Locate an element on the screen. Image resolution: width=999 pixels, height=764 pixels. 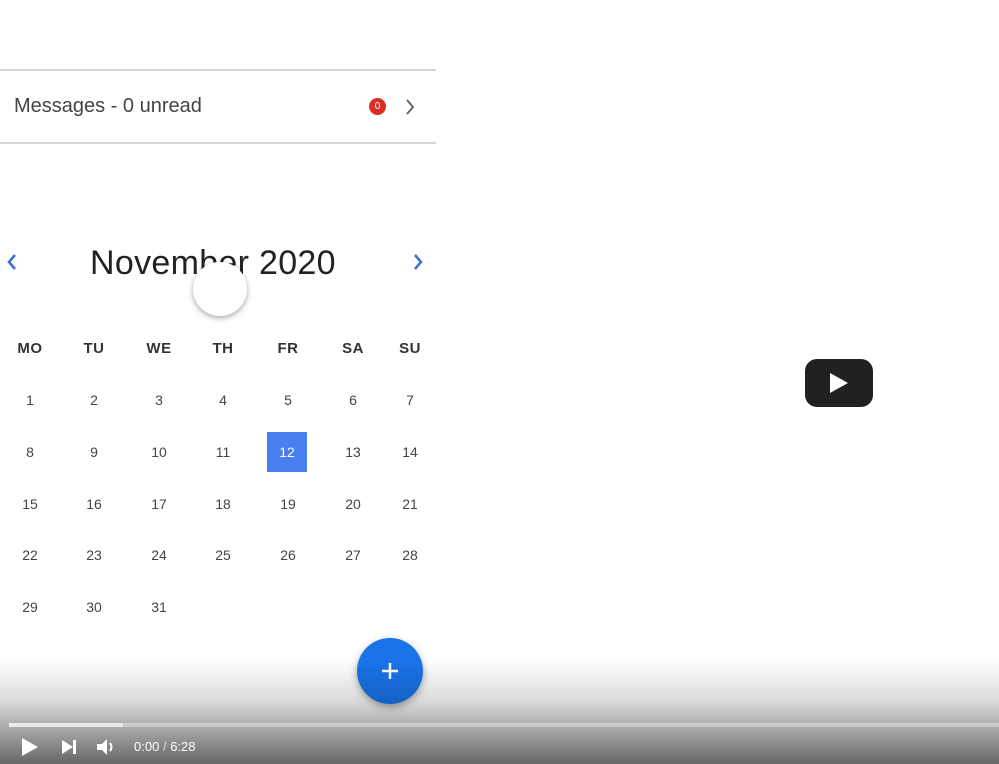
time-display: 0:00 / 6:28 is located at coordinates (165, 746).